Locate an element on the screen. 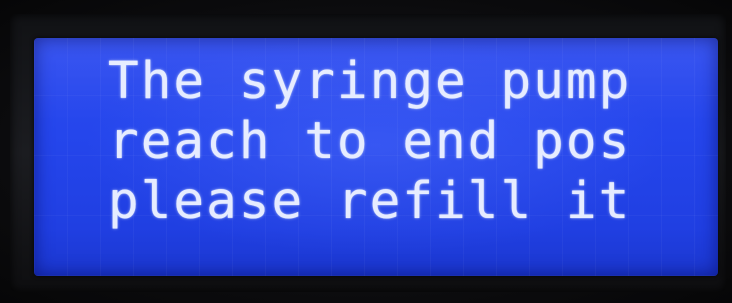  lcd-line-2: reach to end pos is located at coordinates (370, 141).